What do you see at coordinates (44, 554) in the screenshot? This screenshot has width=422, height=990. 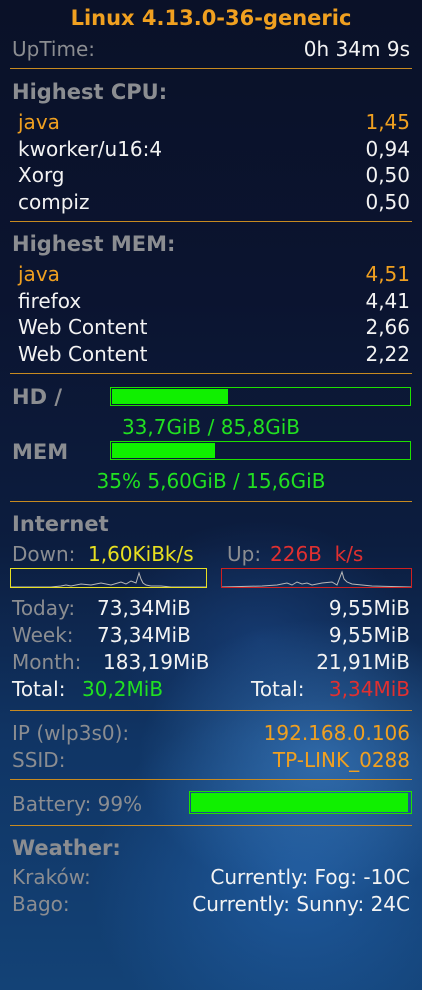 I see `down-label: Down:` at bounding box center [44, 554].